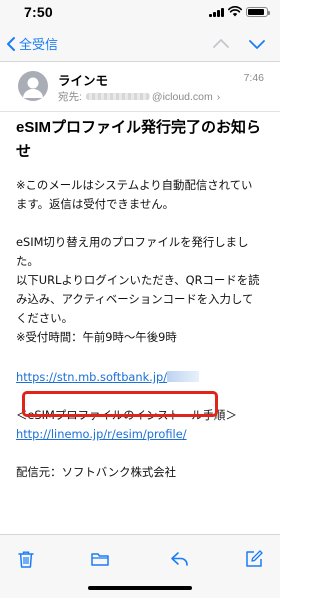 This screenshot has height=598, width=320. Describe the element at coordinates (257, 44) in the screenshot. I see `chevron-down-icon` at that location.